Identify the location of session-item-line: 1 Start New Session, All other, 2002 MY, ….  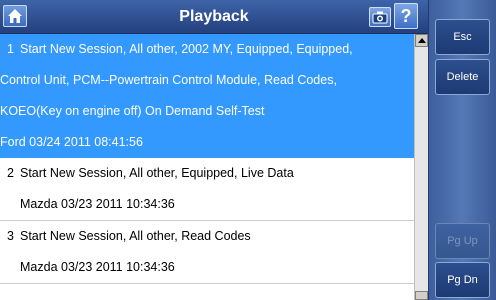
(207, 49).